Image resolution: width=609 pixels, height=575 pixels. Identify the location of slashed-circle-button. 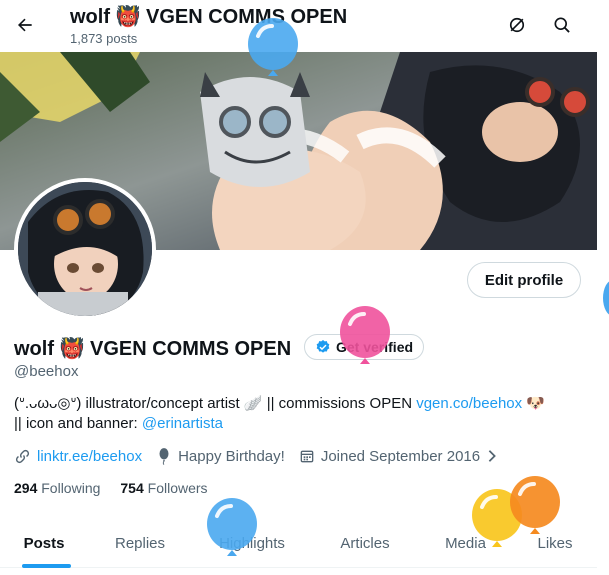
(517, 25).